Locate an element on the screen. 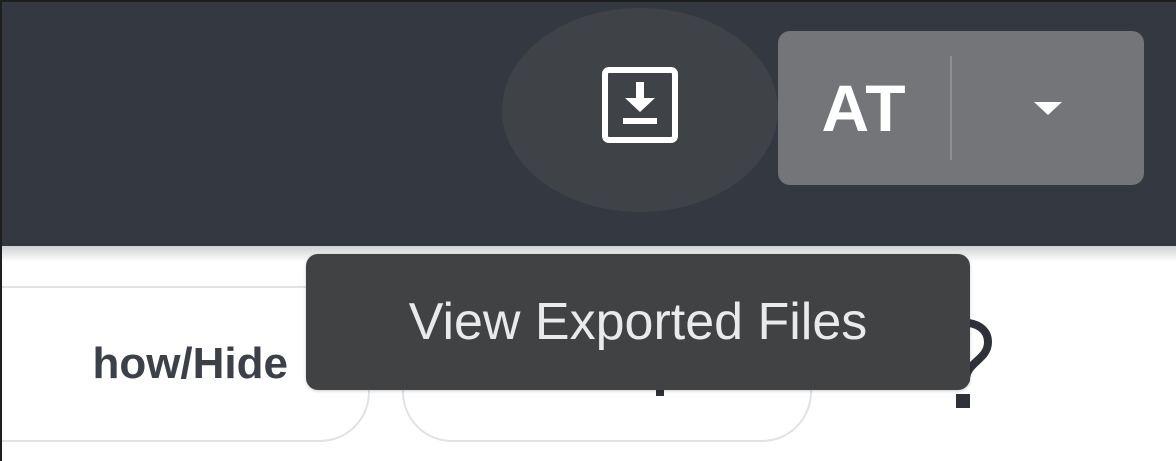 The image size is (1176, 461). view-exported-files-button is located at coordinates (640, 110).